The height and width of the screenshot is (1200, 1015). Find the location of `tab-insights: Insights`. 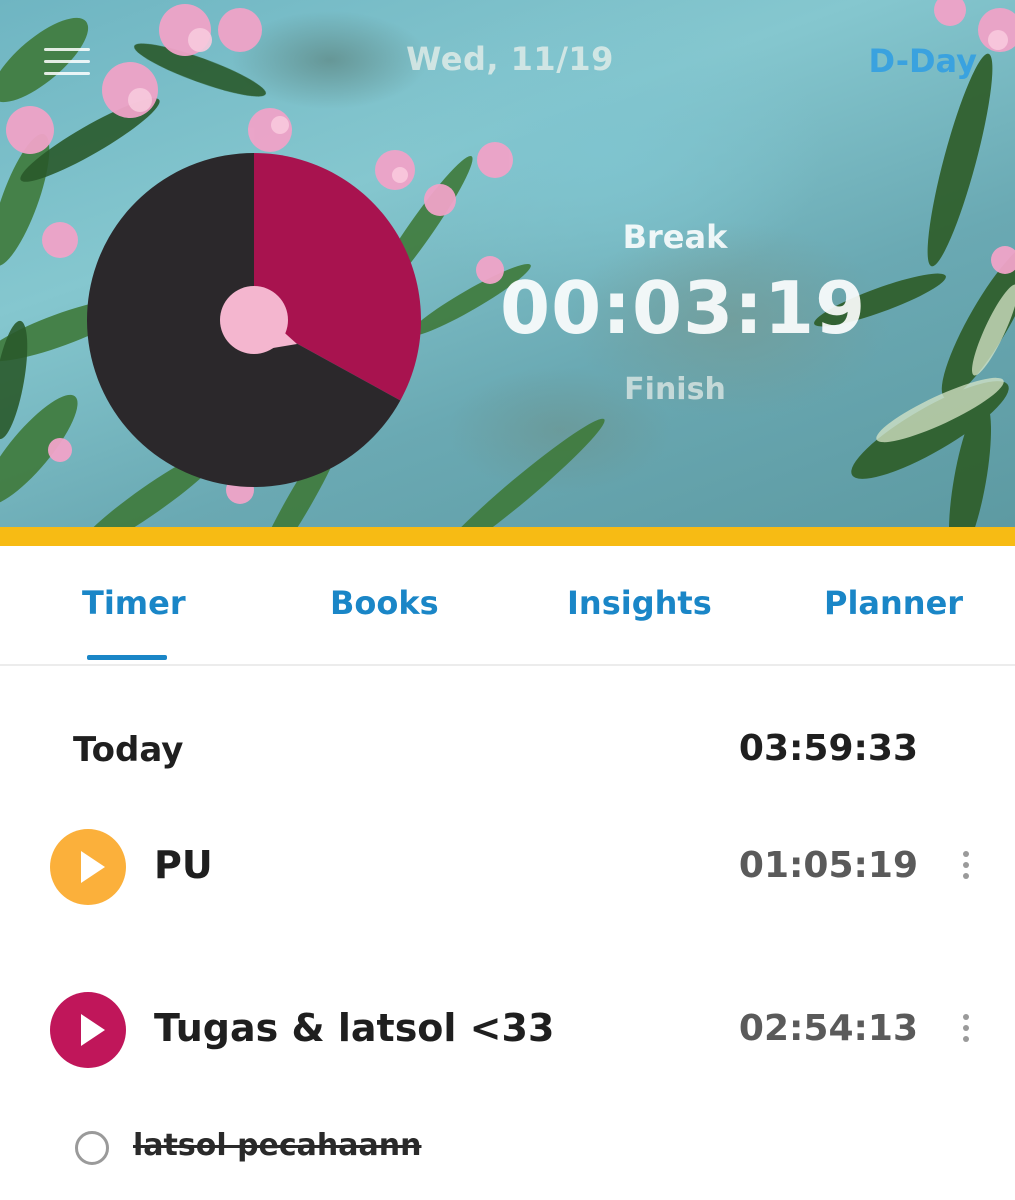

tab-insights: Insights is located at coordinates (639, 603).